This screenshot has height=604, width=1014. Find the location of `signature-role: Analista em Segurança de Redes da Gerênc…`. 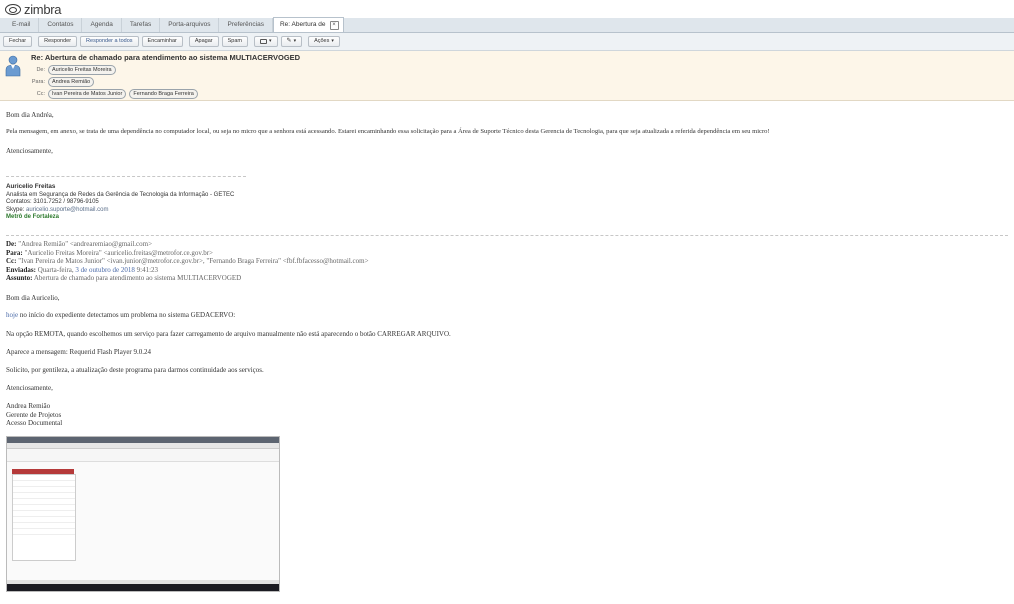

signature-role: Analista em Segurança de Redes da Gerênc… is located at coordinates (120, 194).